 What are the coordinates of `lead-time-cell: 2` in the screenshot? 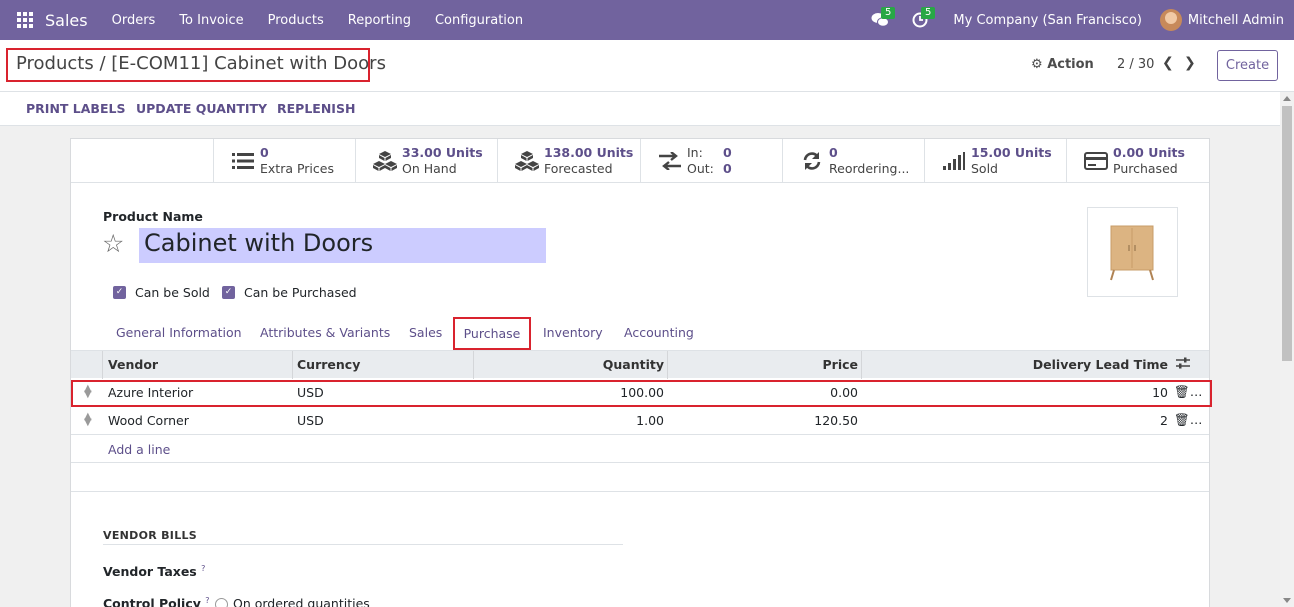 It's located at (1164, 420).